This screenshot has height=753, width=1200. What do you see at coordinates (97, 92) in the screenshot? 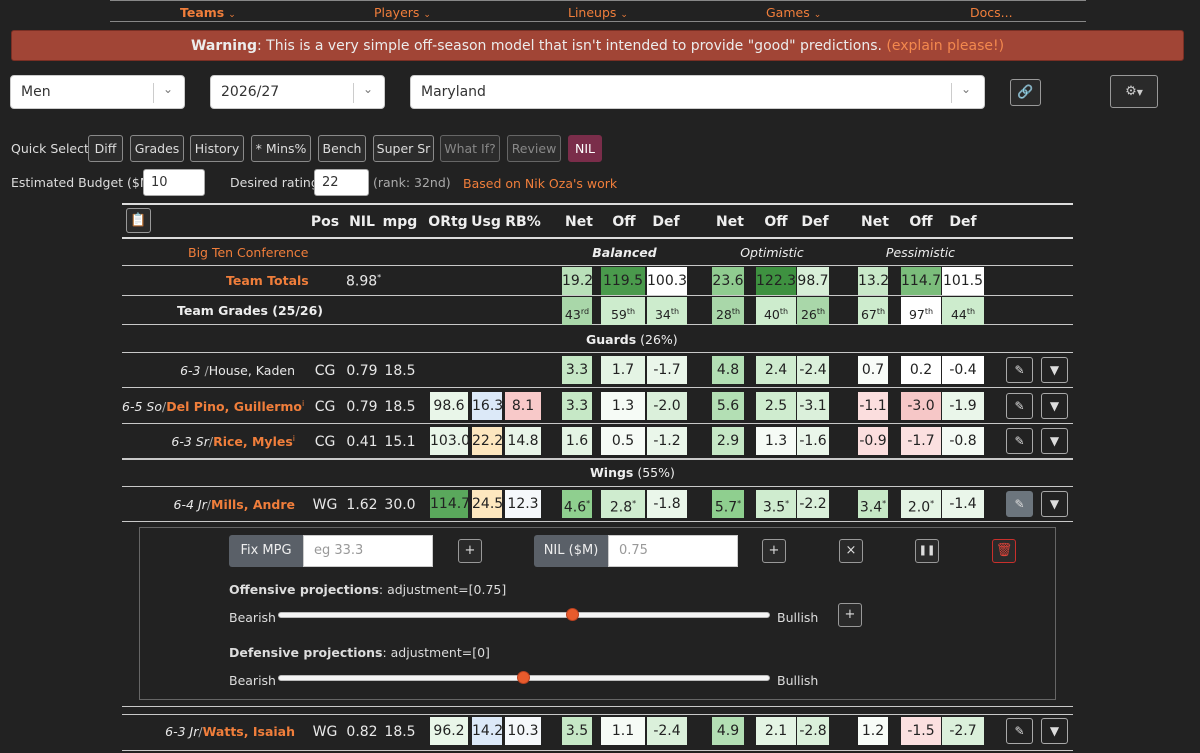
I see `gender-select: Men ⌄` at bounding box center [97, 92].